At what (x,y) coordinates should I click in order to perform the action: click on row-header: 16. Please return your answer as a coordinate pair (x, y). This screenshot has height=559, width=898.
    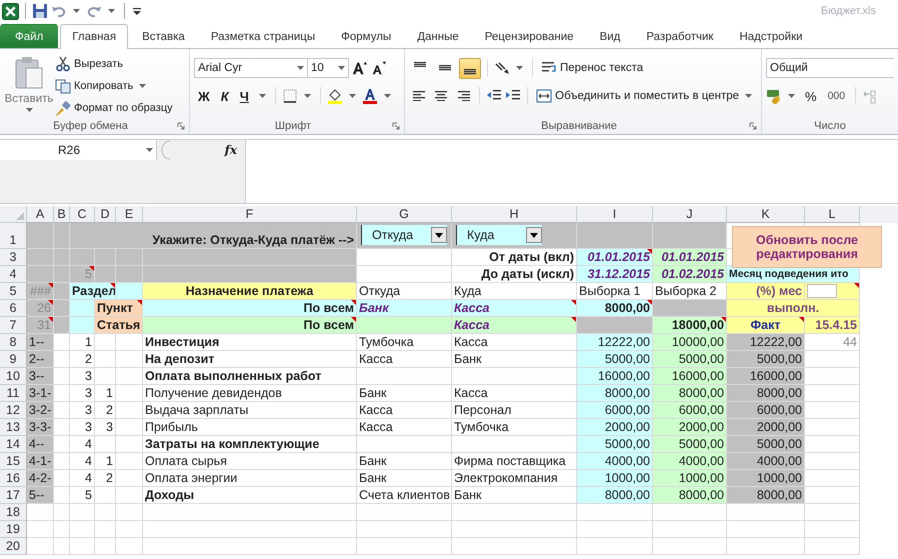
    Looking at the image, I should click on (13, 478).